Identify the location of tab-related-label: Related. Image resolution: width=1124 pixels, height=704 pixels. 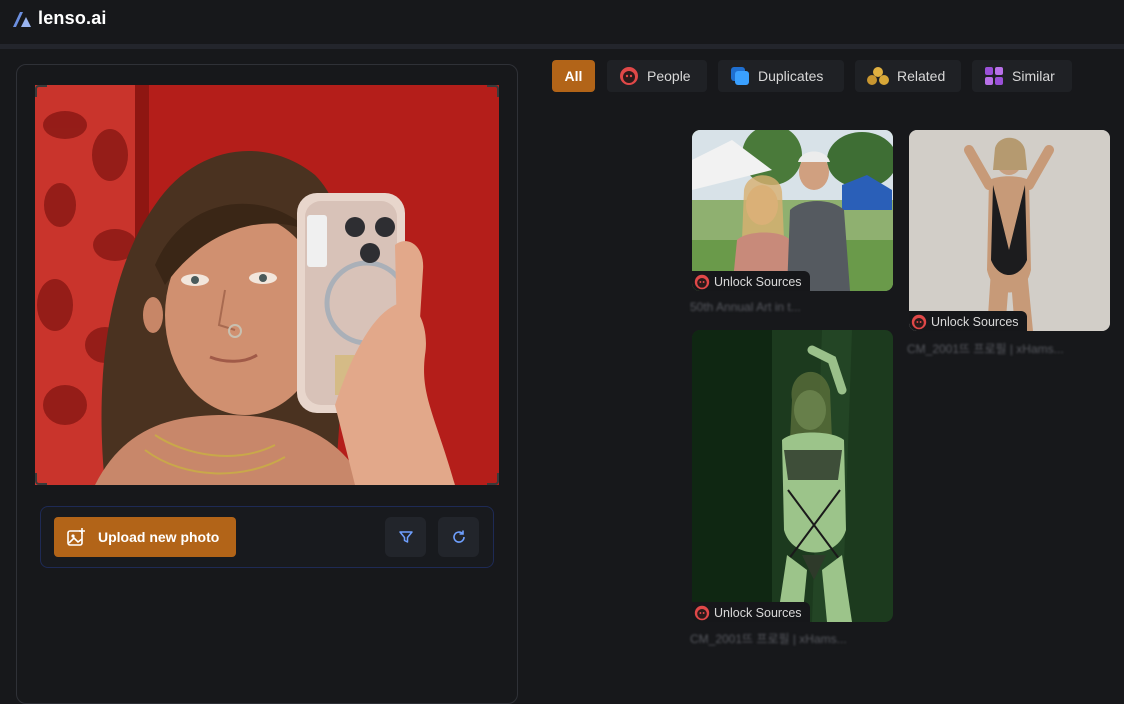
(921, 76).